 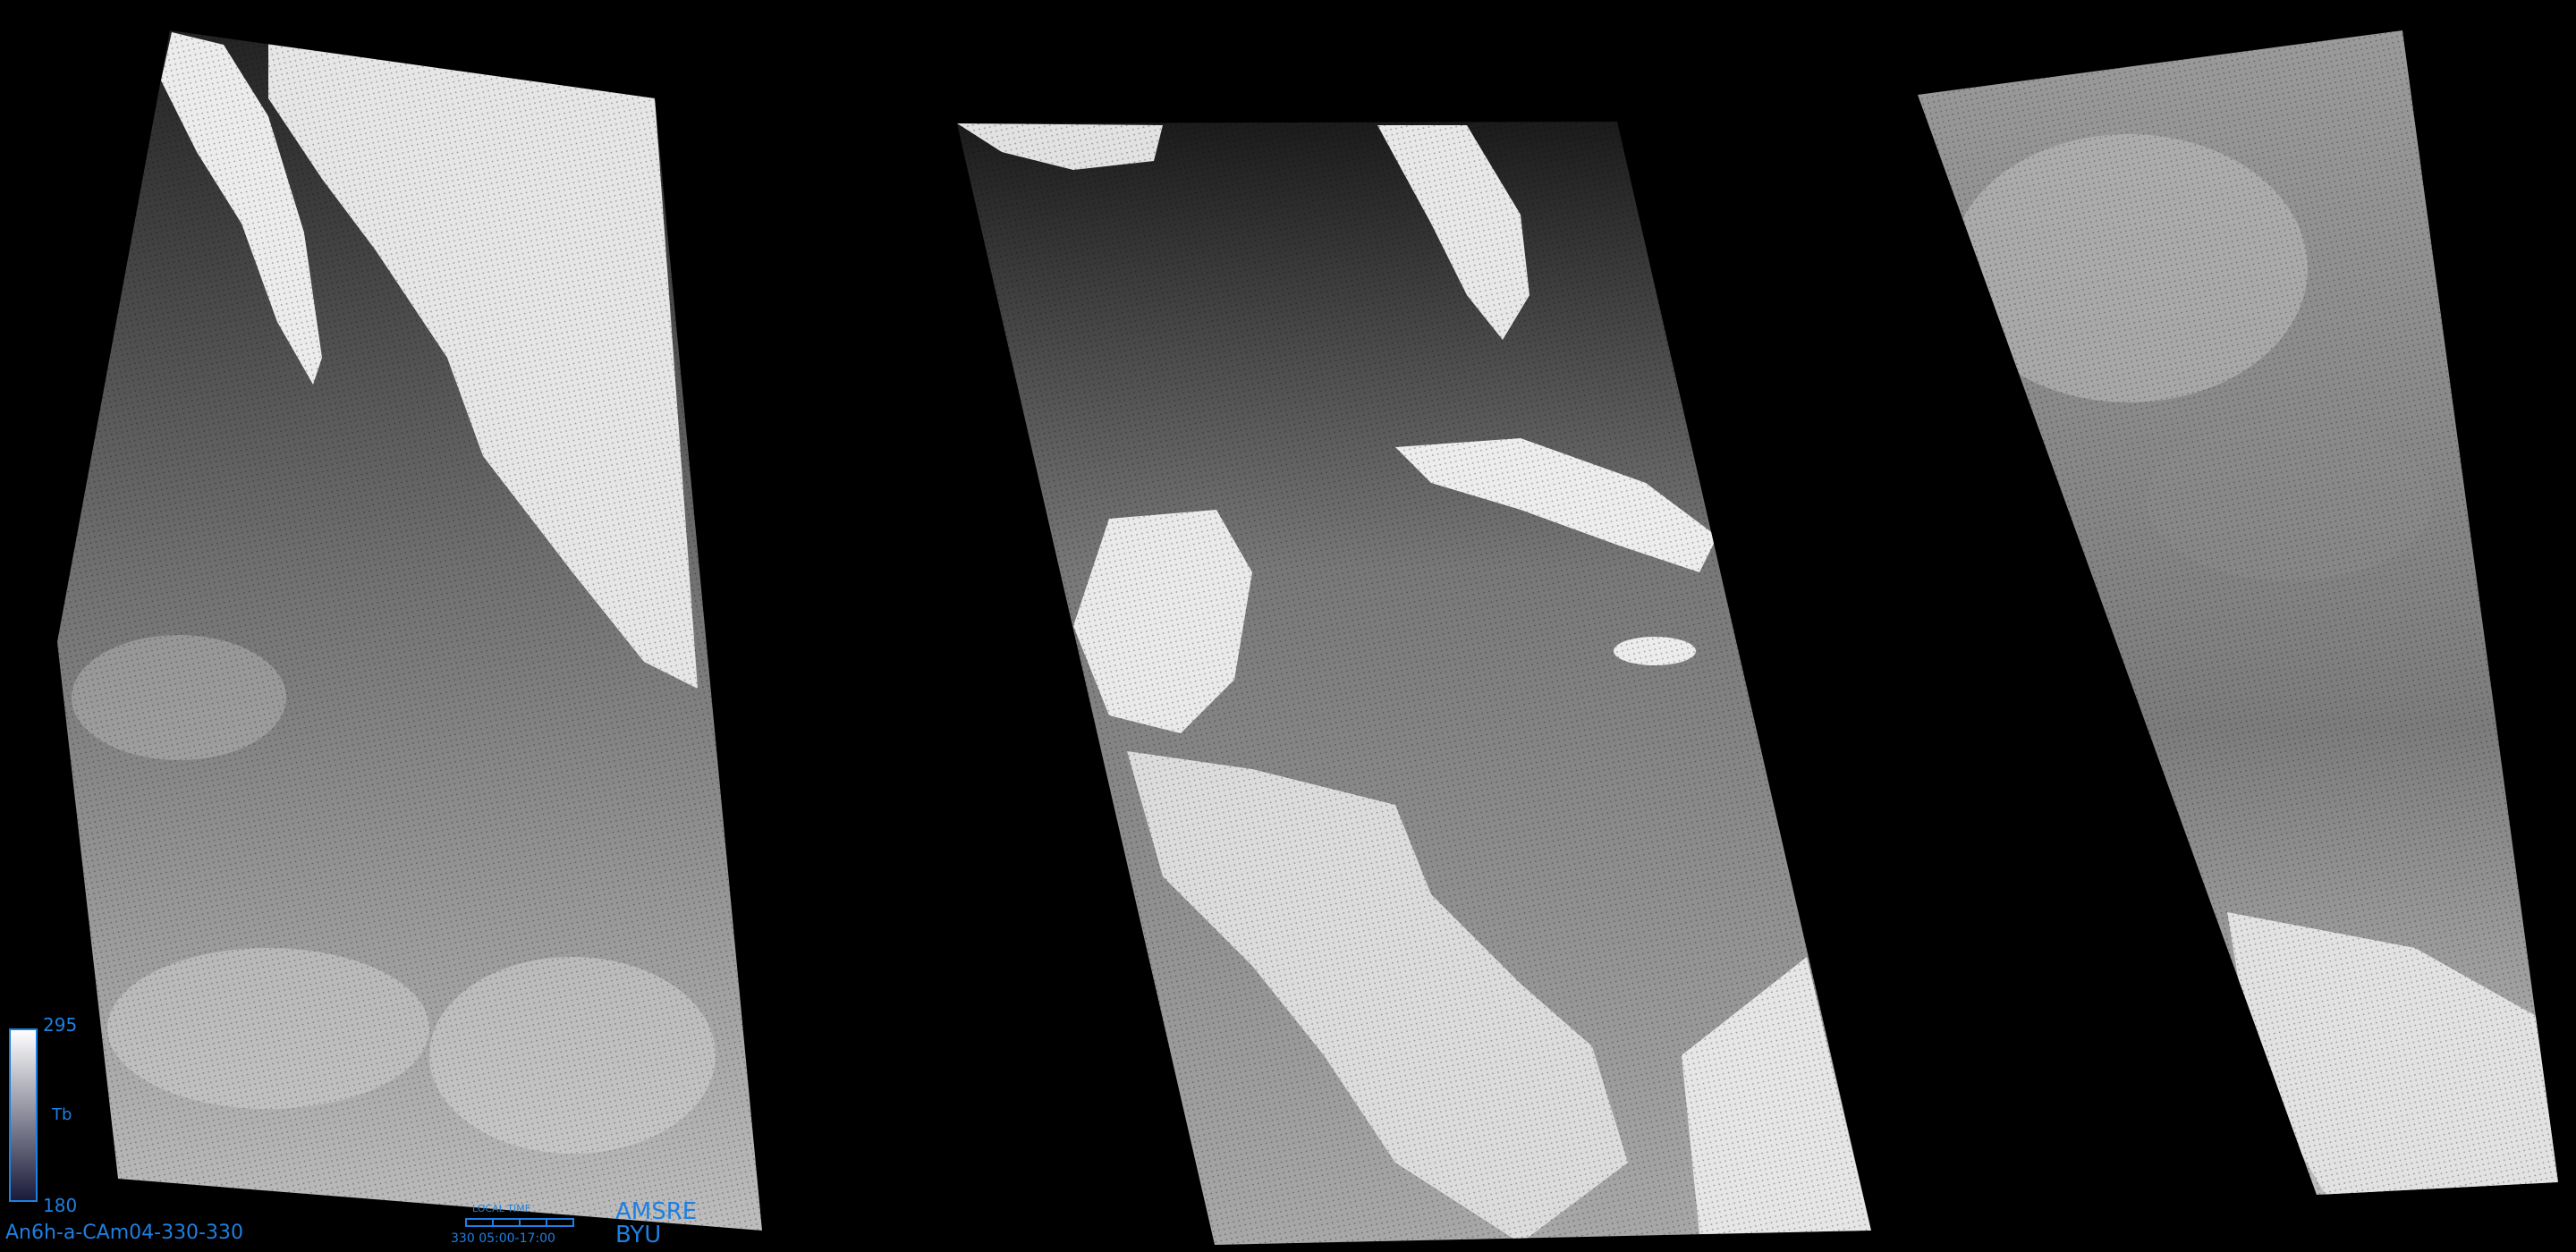 I want to click on colorbar-max-label: 295, so click(x=60, y=1025).